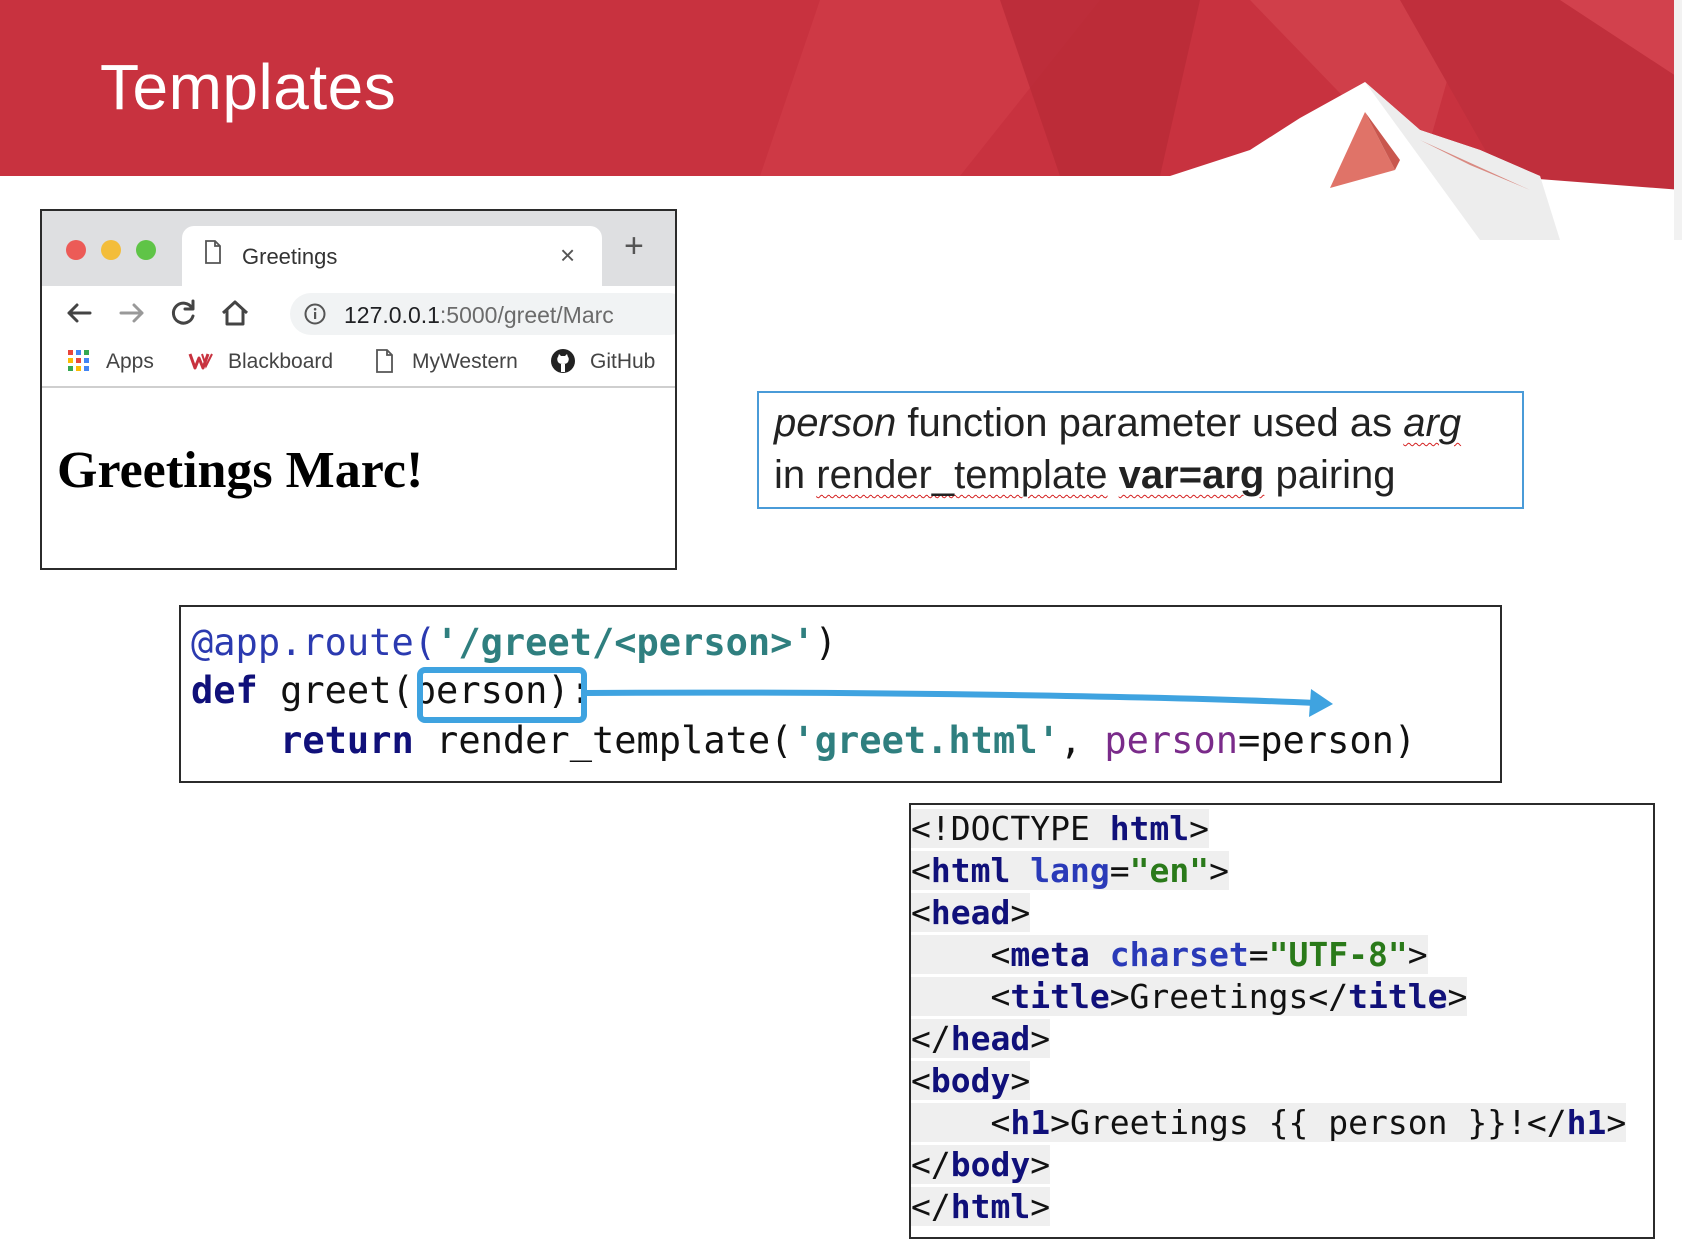 The height and width of the screenshot is (1256, 1682). I want to click on tab-close-icon: ×, so click(567, 255).